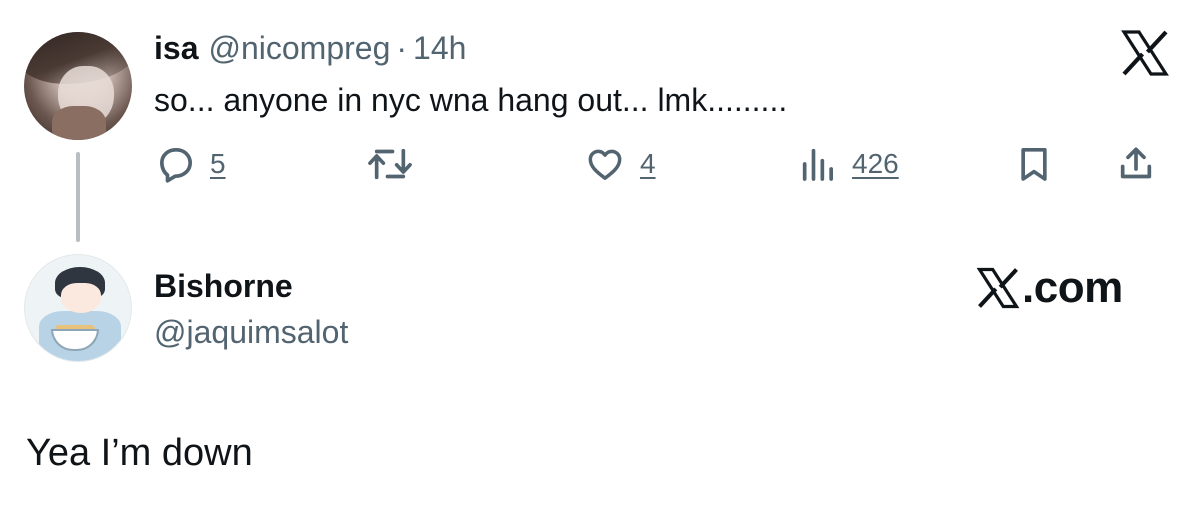 Image resolution: width=1200 pixels, height=527 pixels. Describe the element at coordinates (81, 298) in the screenshot. I see `avatar-face` at that location.